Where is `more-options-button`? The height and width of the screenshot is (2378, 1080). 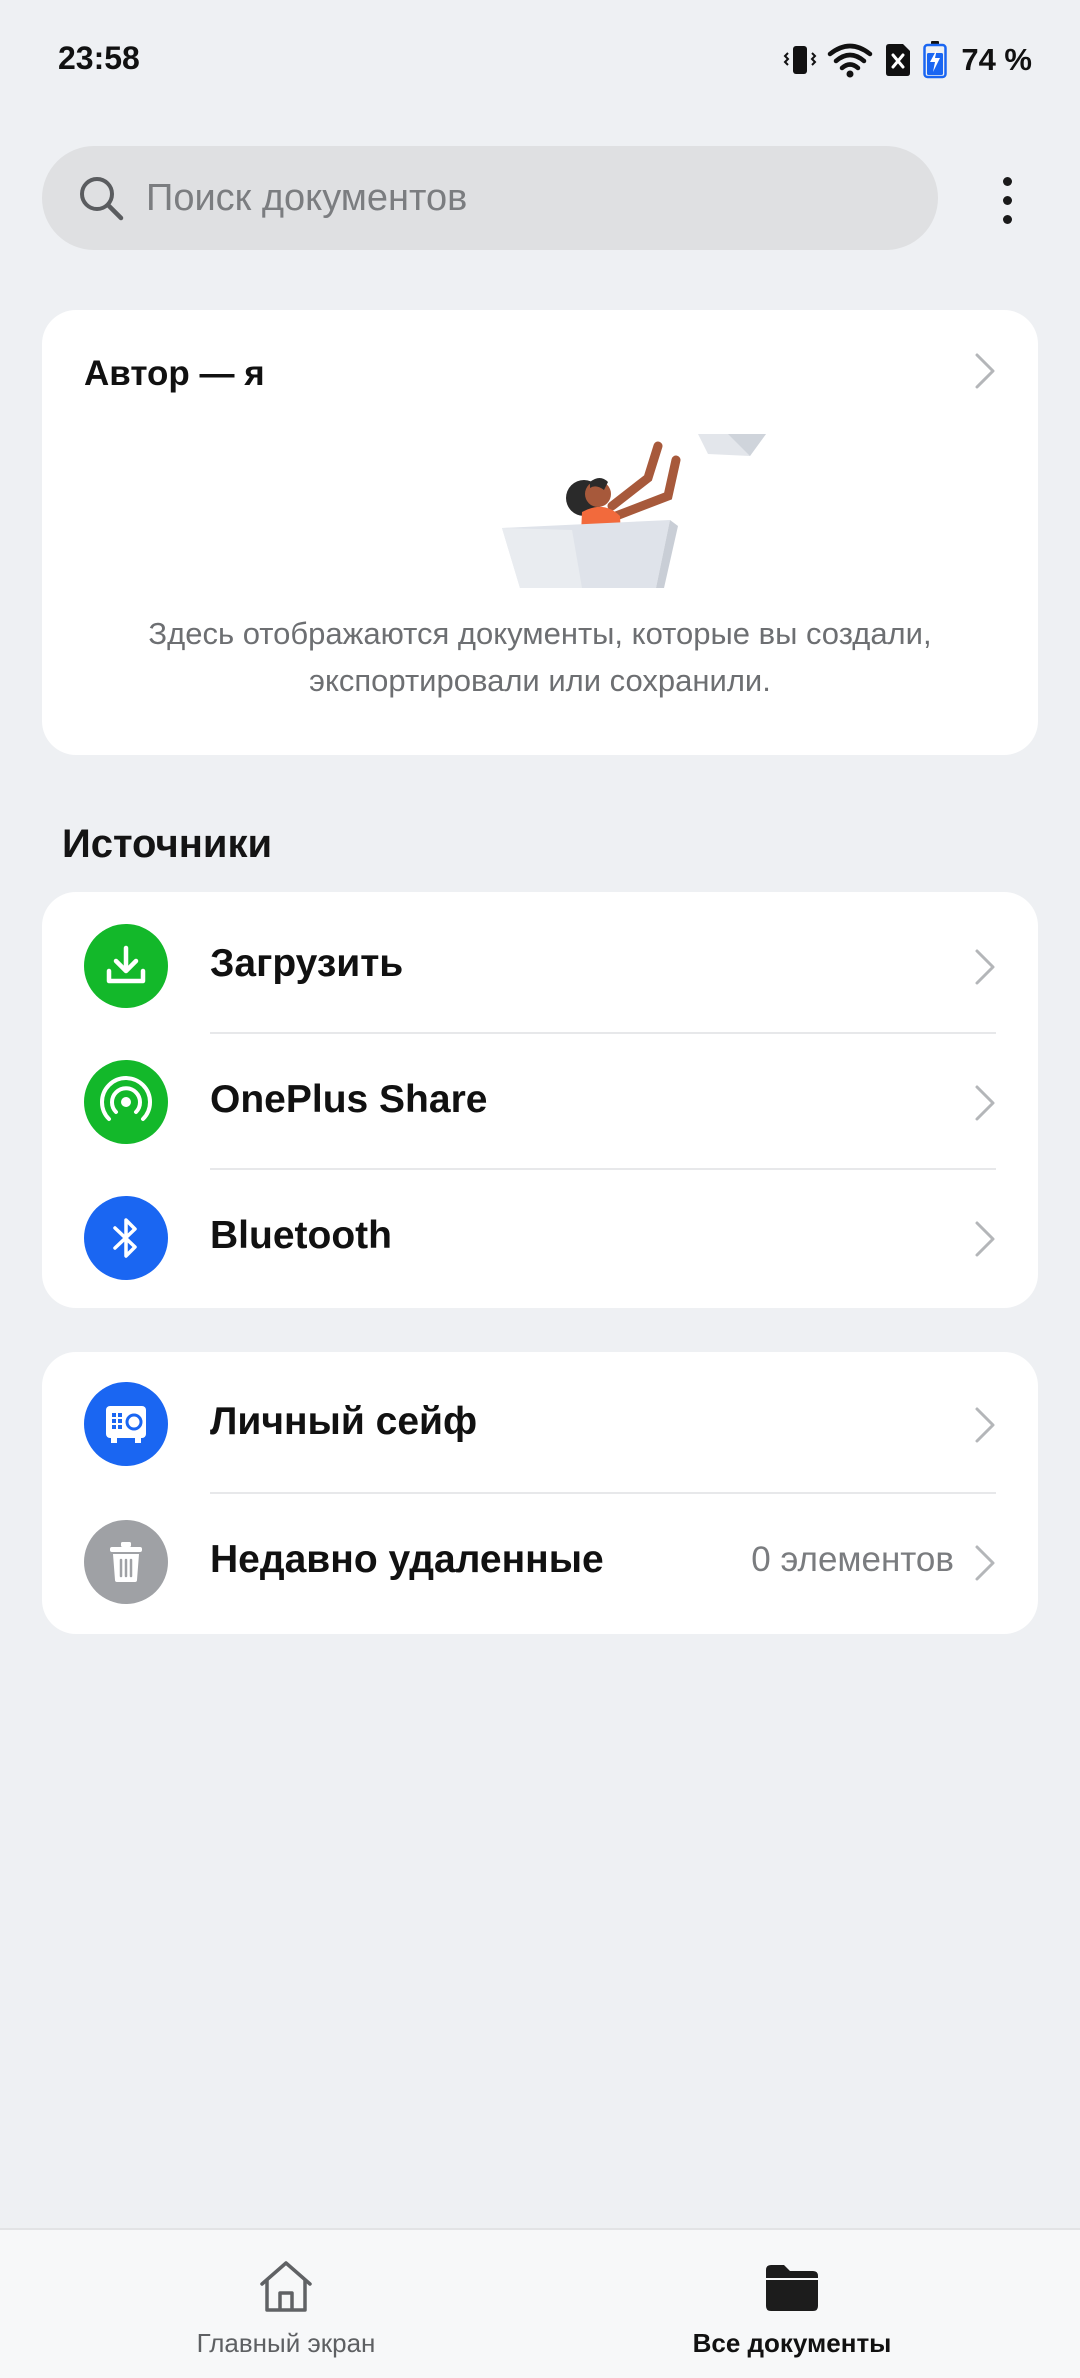 more-options-button is located at coordinates (1007, 200).